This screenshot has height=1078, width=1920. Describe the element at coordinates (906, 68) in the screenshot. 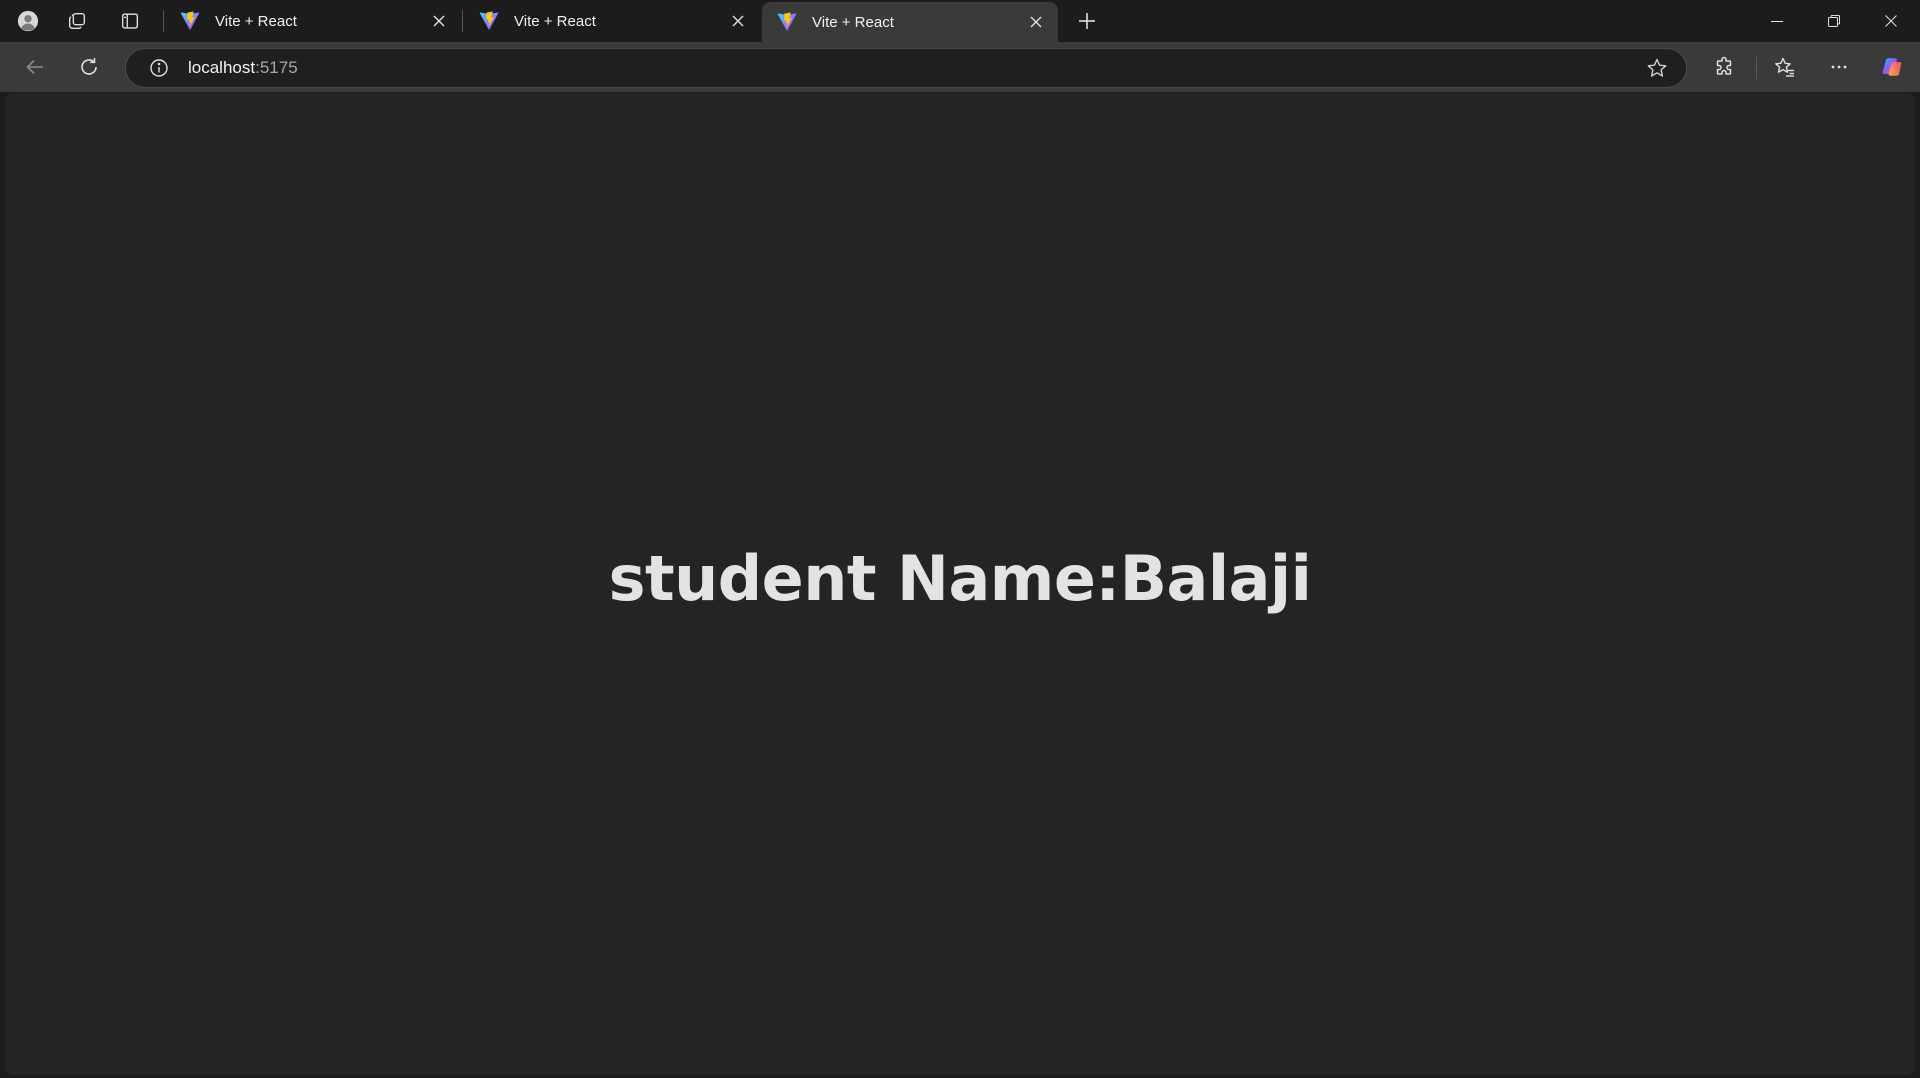

I see `address-bar: localhost:5175` at that location.